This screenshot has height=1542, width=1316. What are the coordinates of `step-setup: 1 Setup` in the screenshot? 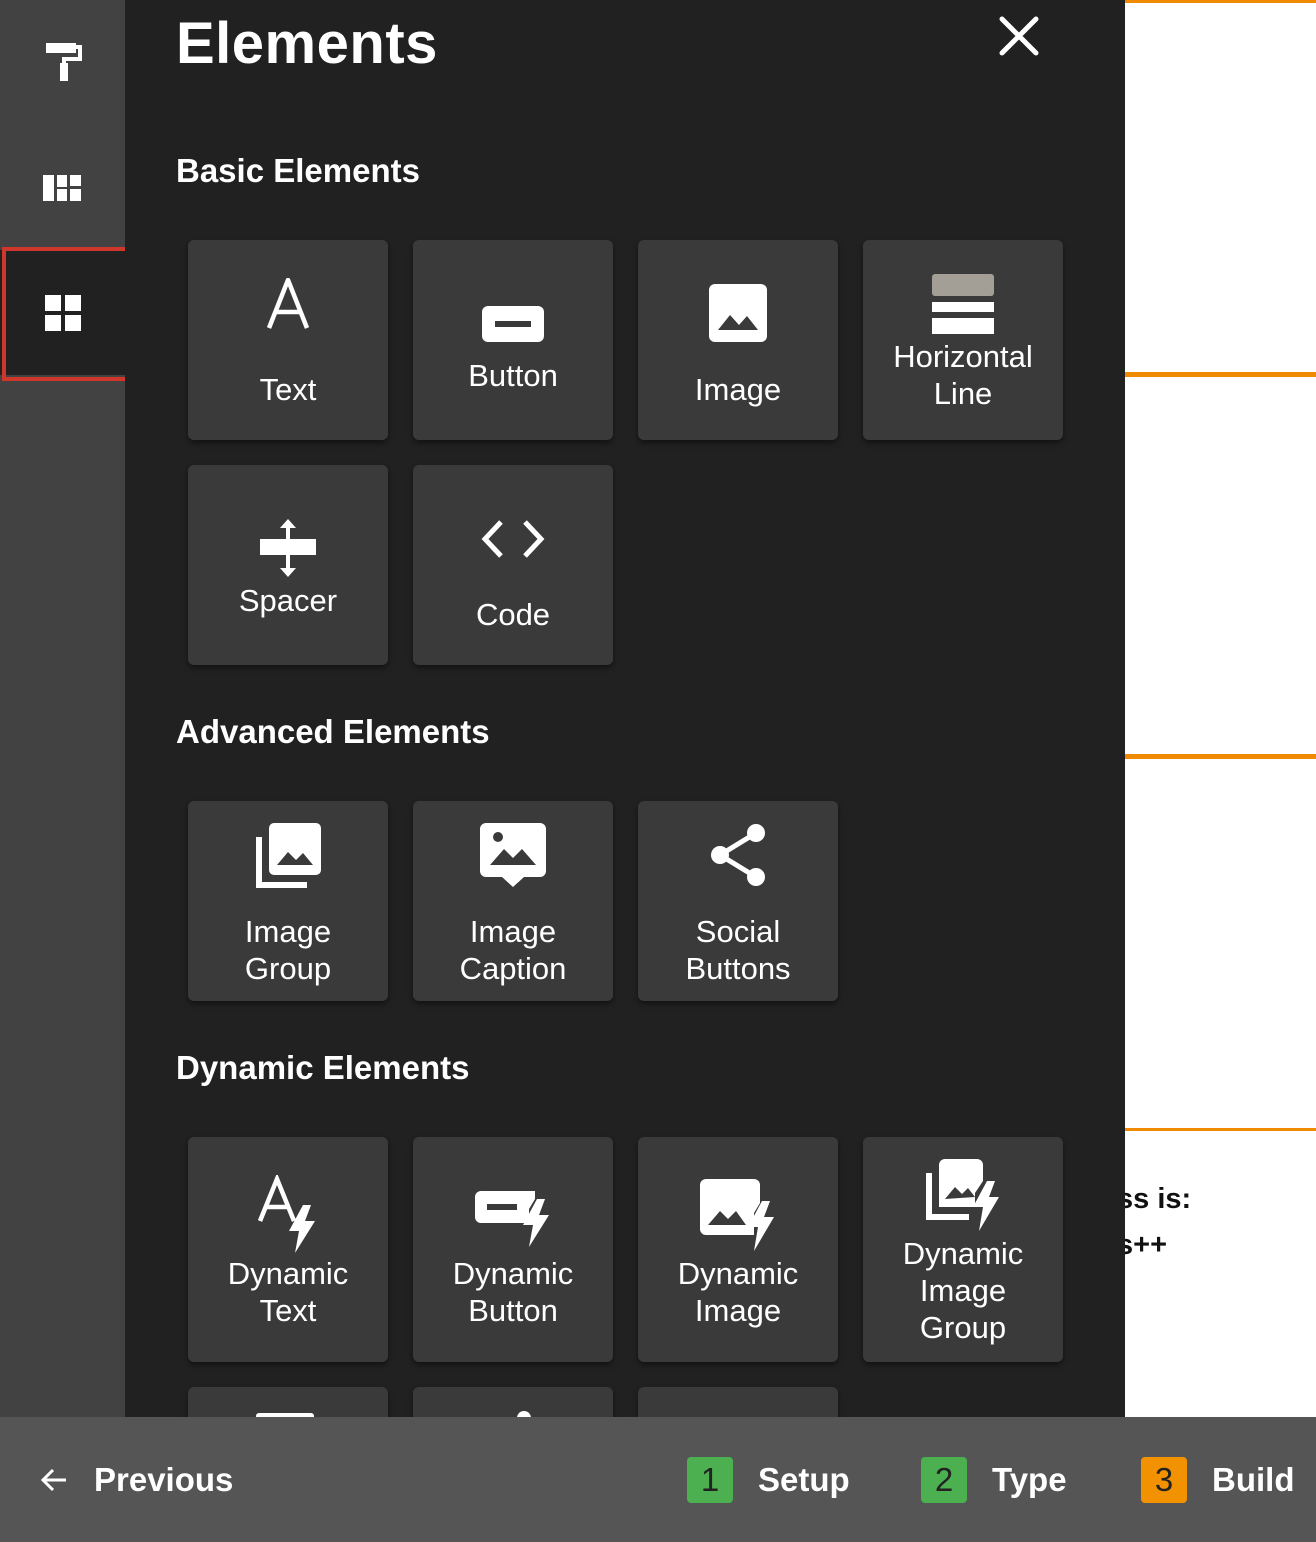 It's located at (768, 1480).